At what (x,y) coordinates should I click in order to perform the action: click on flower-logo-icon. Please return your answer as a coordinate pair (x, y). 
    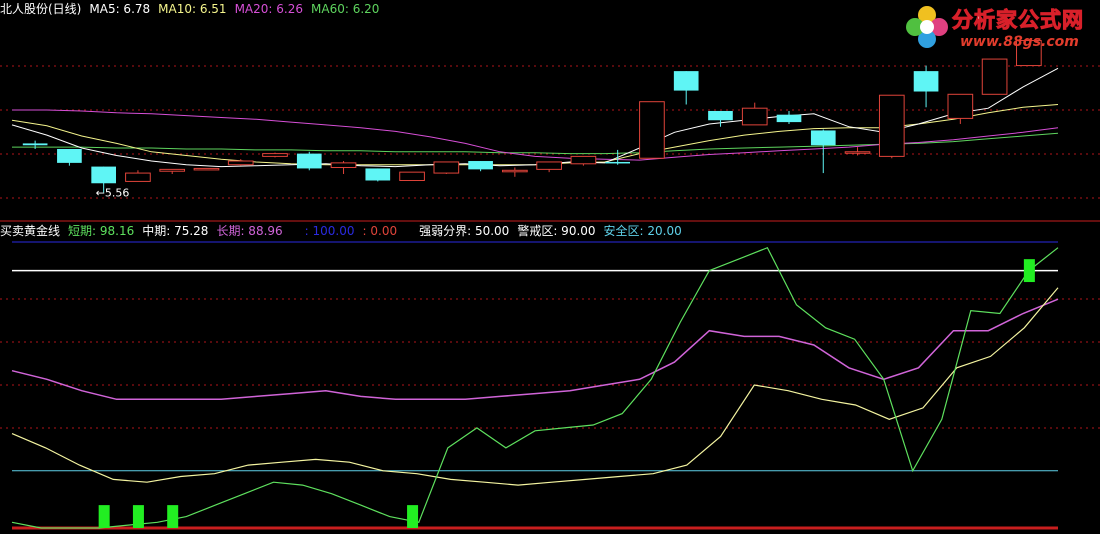
    Looking at the image, I should click on (927, 27).